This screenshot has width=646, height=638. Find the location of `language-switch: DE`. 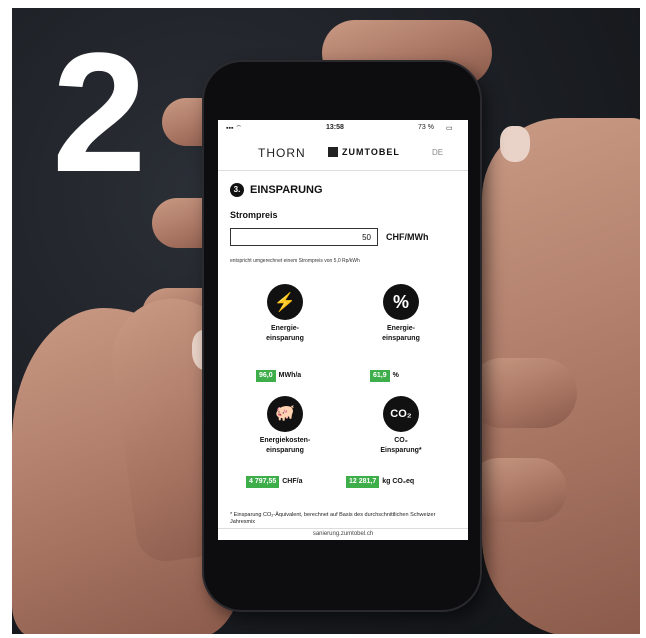

language-switch: DE is located at coordinates (437, 152).